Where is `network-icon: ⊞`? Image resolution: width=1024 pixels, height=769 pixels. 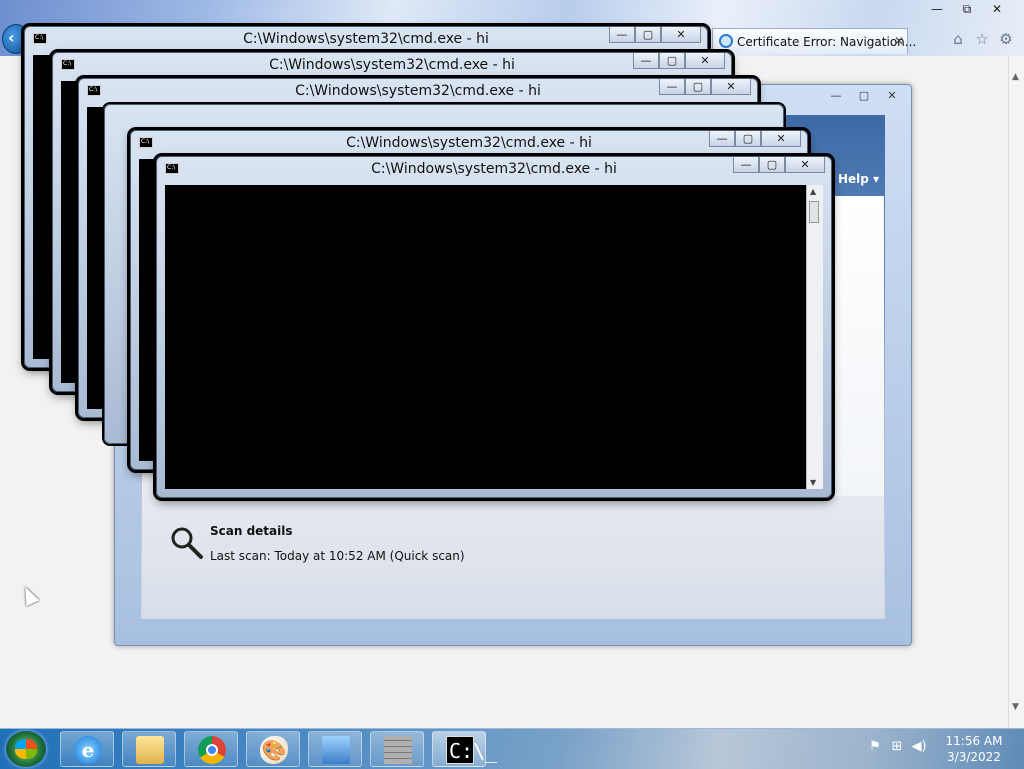
network-icon: ⊞ is located at coordinates (897, 746).